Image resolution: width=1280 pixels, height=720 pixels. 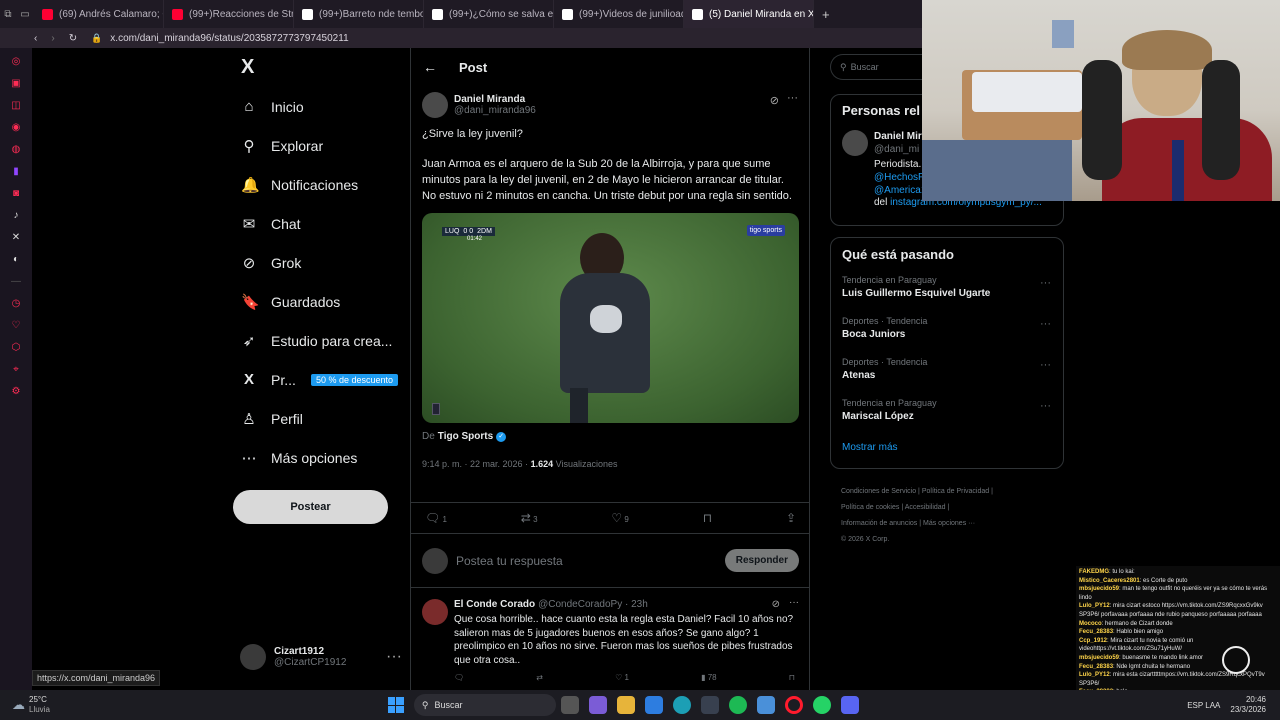 What do you see at coordinates (821, 705) in the screenshot?
I see `whatsapp-icon` at bounding box center [821, 705].